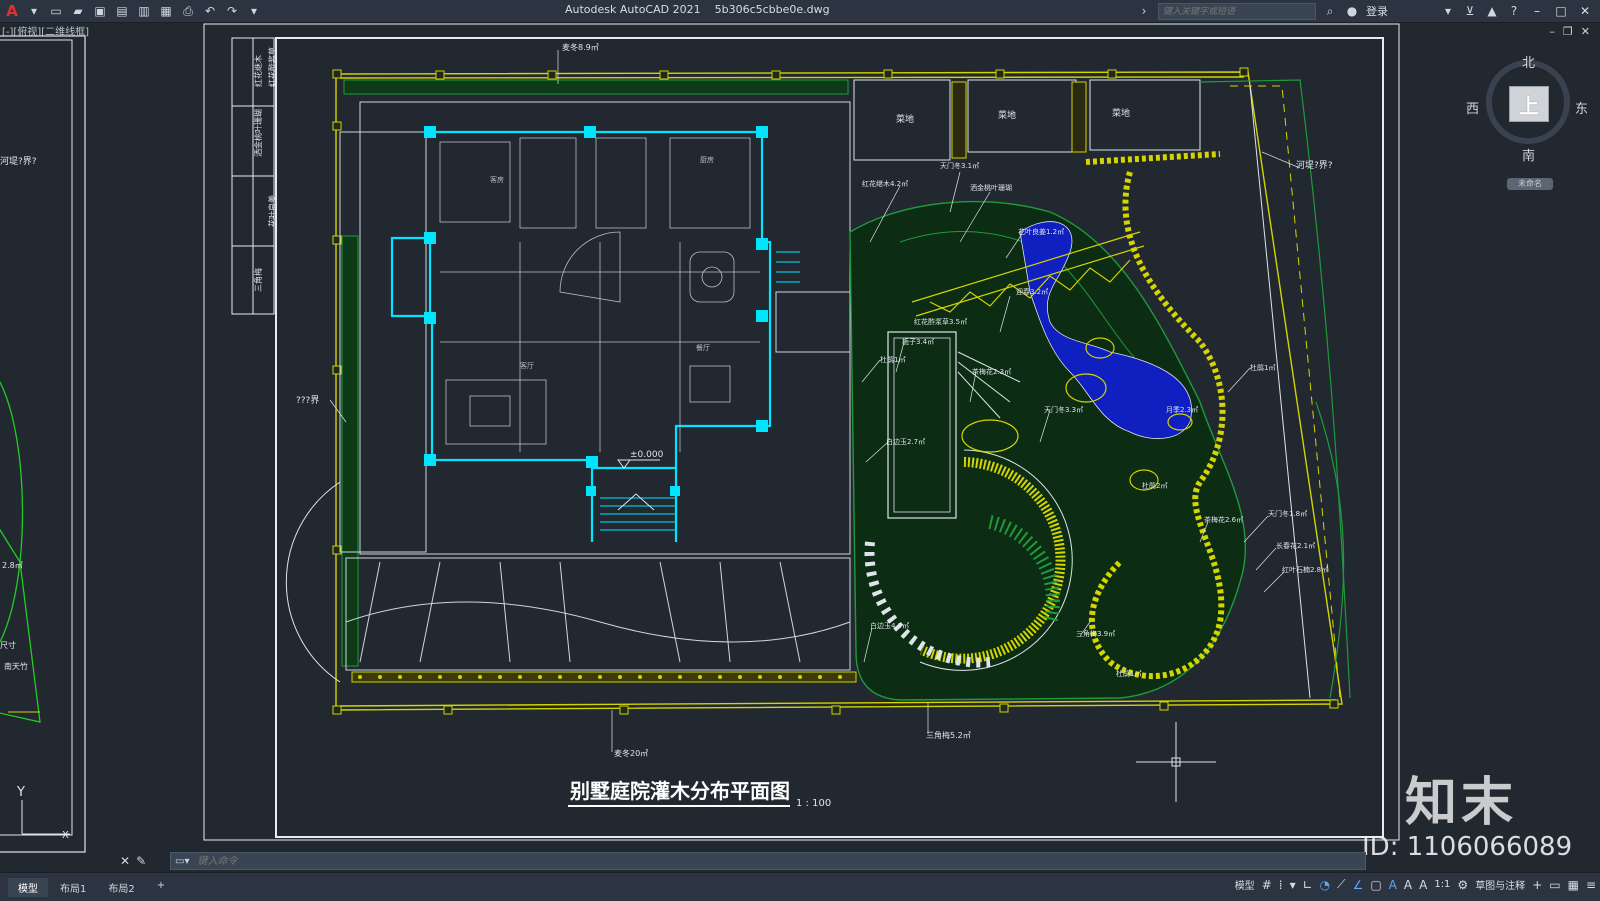 The image size is (1600, 901). I want to click on object-snap-tracking-icon: ∠, so click(1358, 885).